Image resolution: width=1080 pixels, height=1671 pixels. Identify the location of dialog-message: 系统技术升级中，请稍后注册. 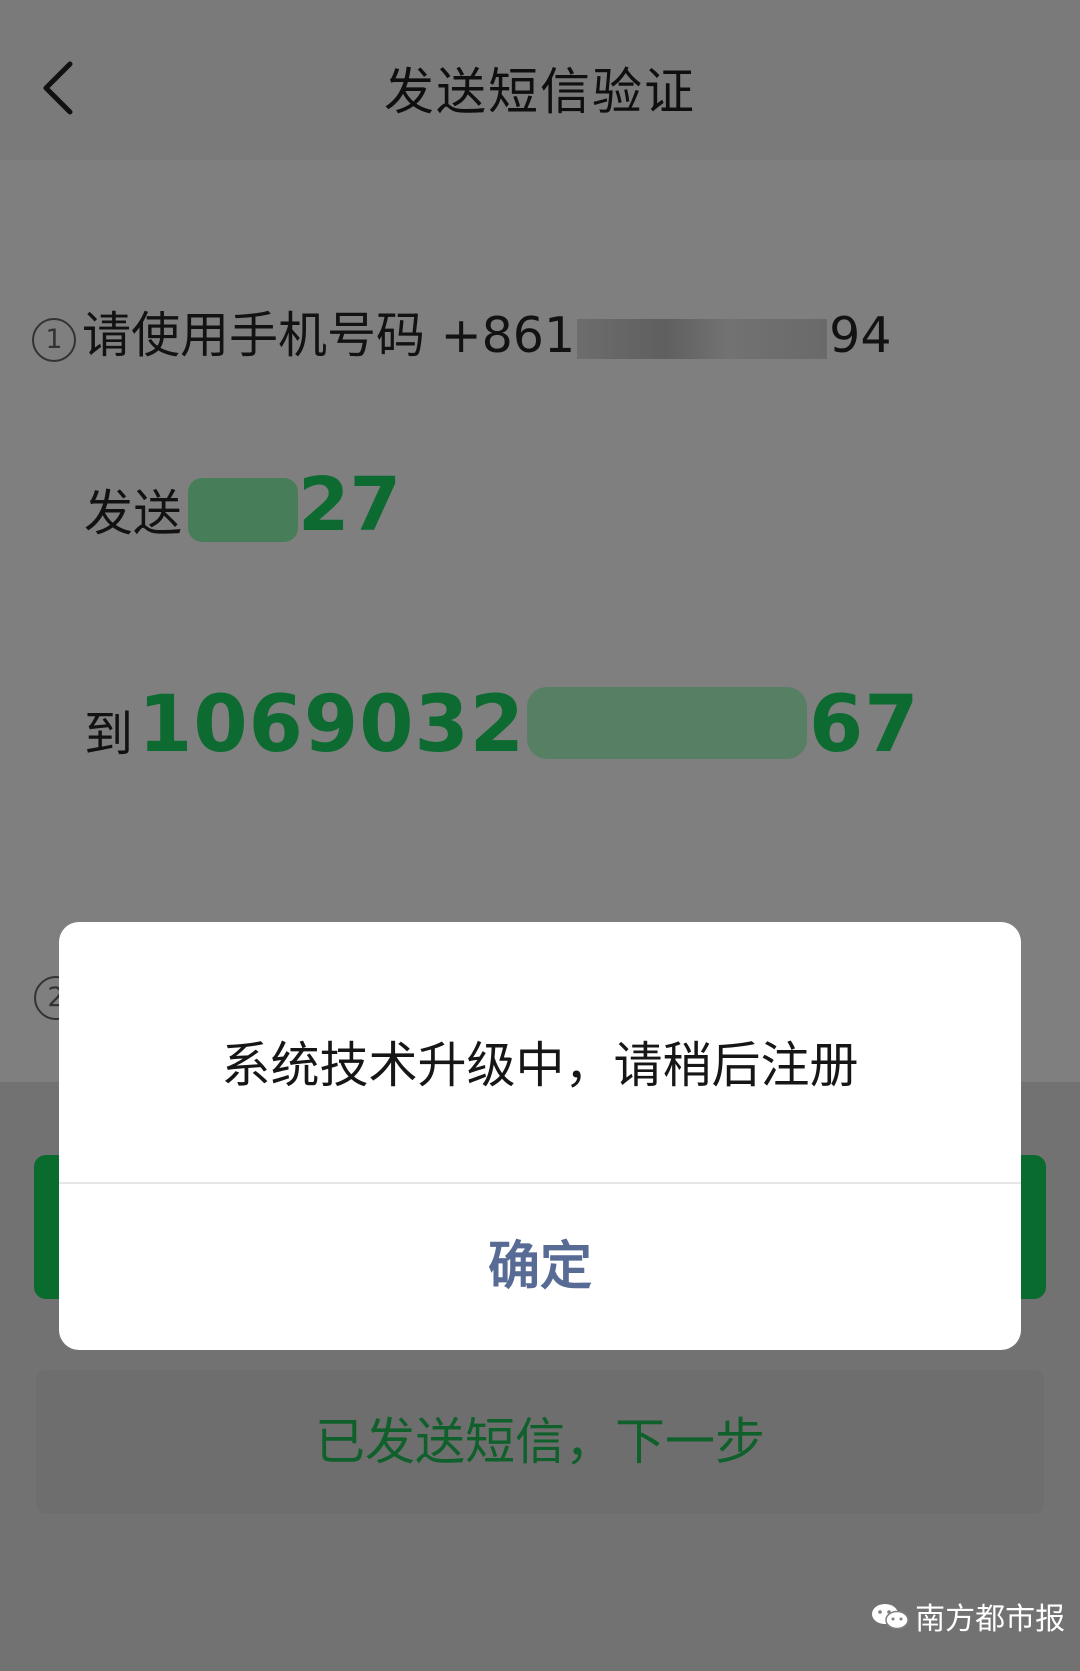
(540, 1065).